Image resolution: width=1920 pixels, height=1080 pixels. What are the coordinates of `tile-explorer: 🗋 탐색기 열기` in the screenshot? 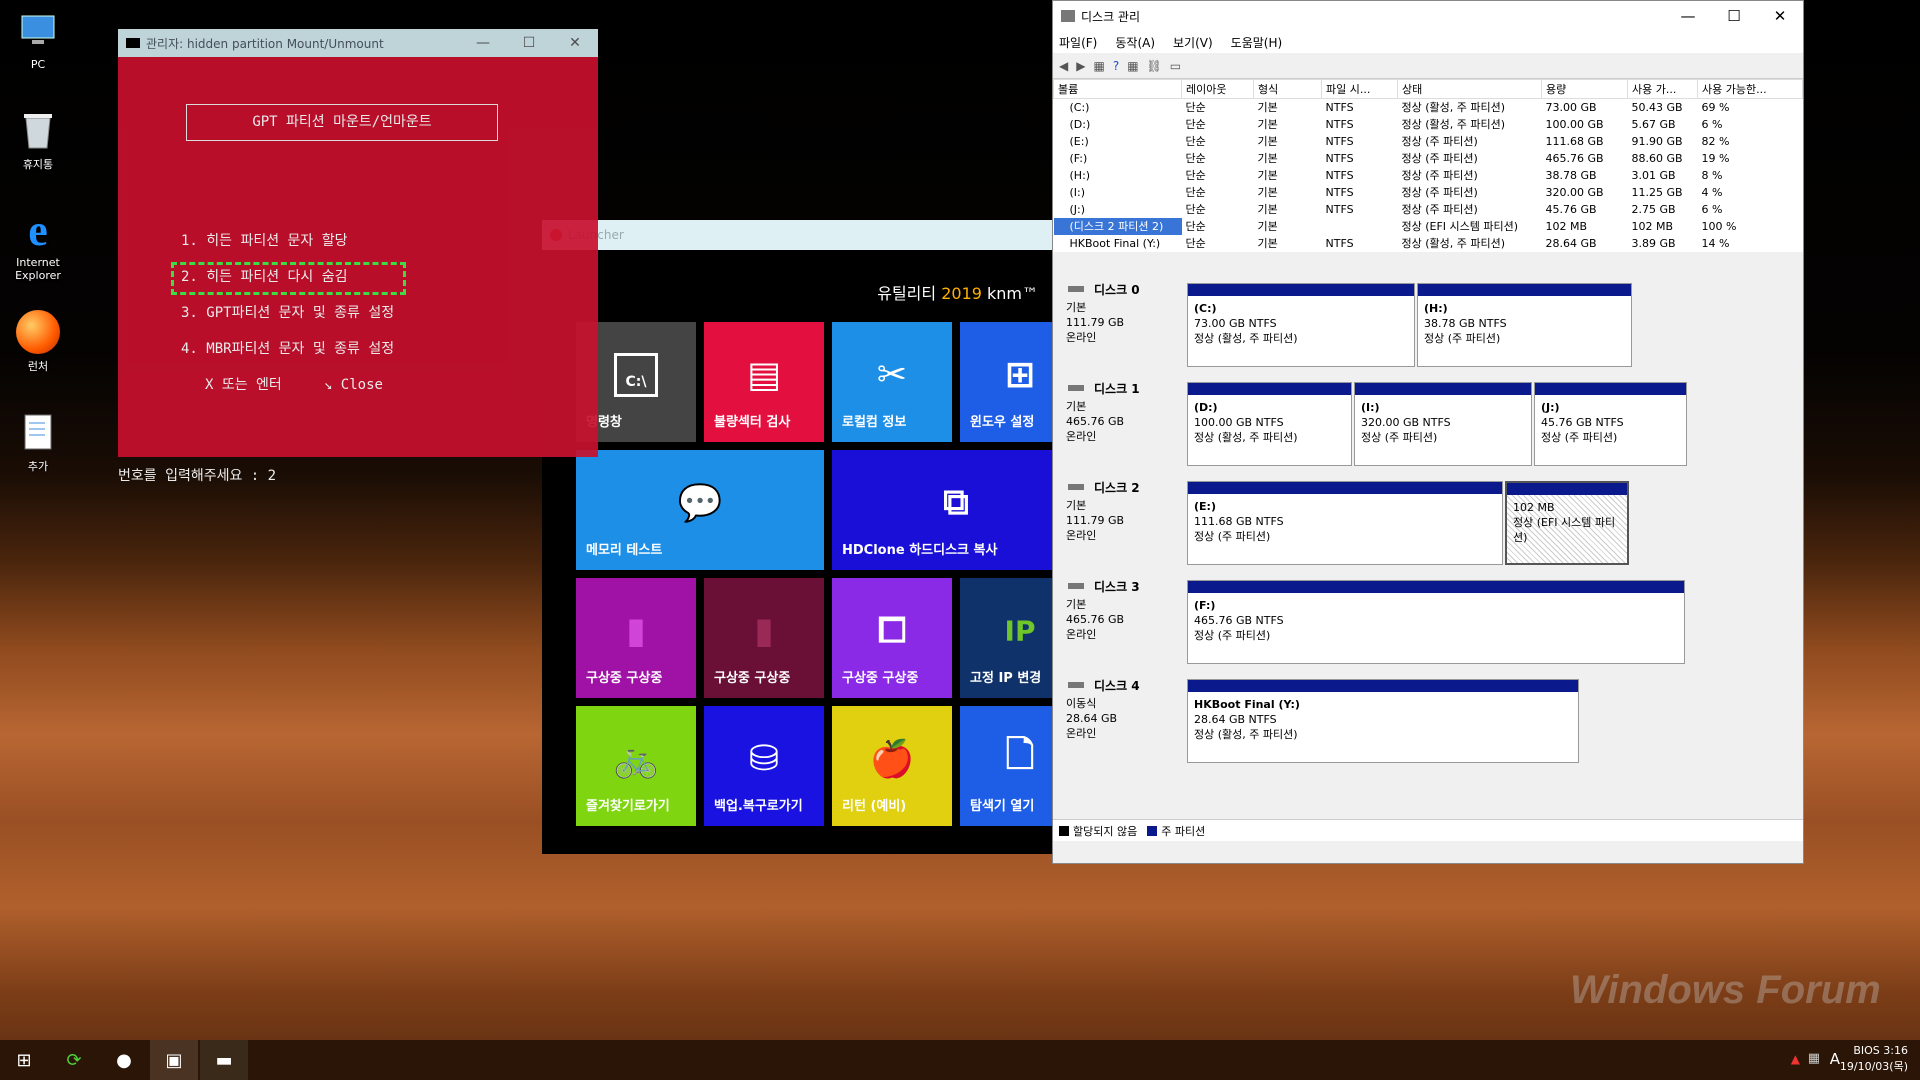 It's located at (1006, 766).